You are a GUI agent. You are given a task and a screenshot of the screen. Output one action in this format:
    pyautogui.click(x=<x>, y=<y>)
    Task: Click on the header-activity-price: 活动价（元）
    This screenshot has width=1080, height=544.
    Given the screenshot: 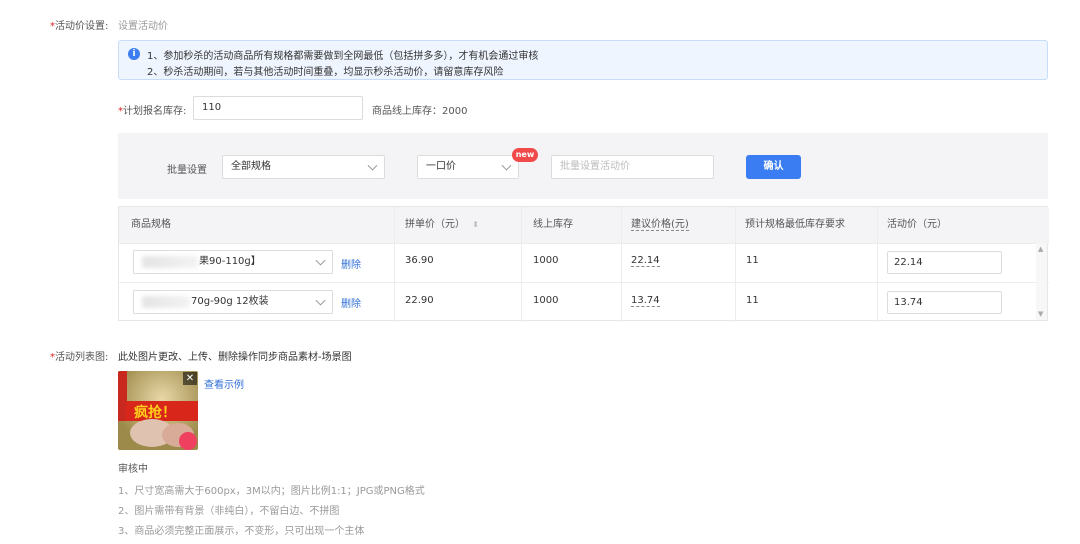 What is the action you would take?
    pyautogui.click(x=963, y=225)
    